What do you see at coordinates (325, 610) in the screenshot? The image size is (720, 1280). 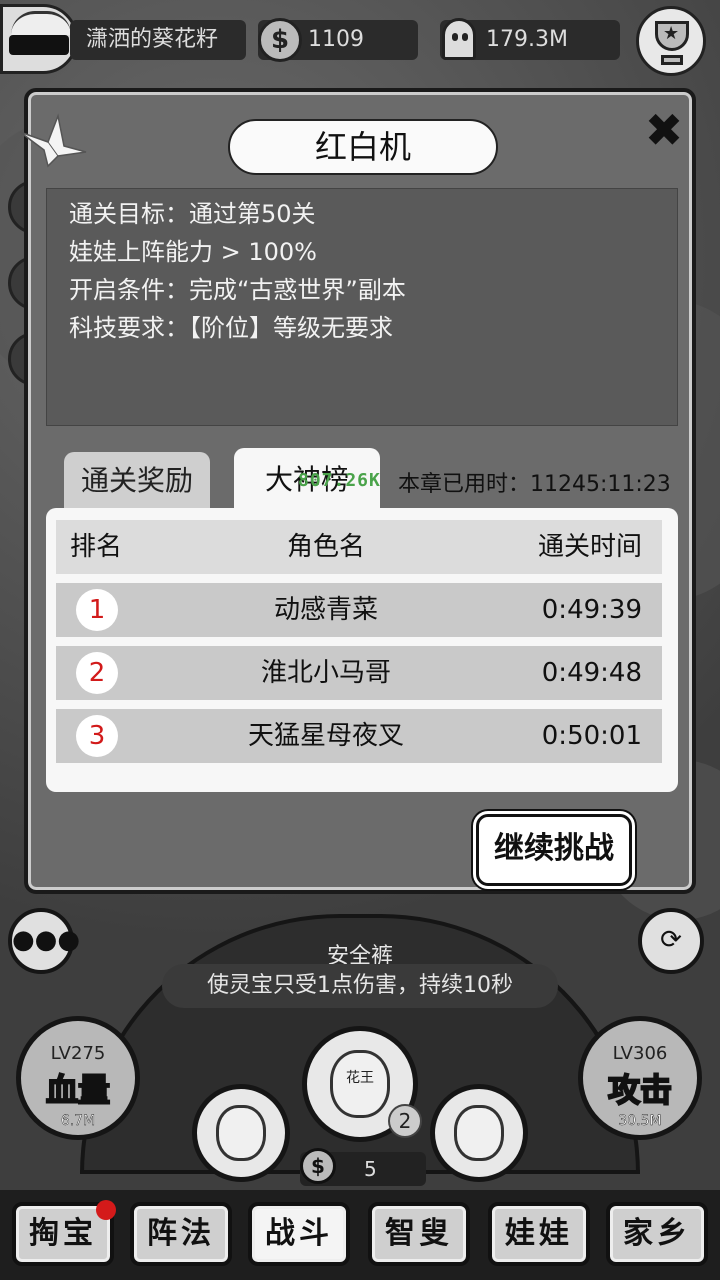 I see `player-name-cell: 动感青菜` at bounding box center [325, 610].